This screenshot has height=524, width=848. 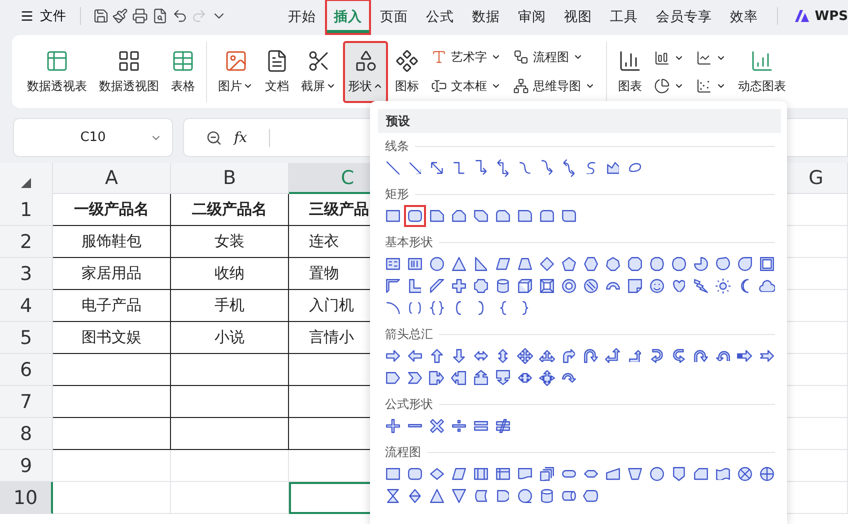 I want to click on table-cell: 女装, so click(x=230, y=242).